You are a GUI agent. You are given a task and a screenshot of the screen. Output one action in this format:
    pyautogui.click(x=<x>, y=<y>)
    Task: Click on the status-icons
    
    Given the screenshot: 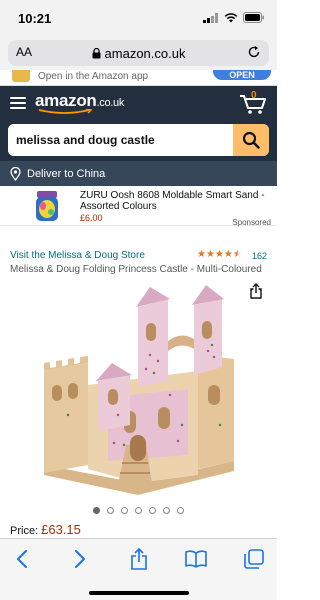 What is the action you would take?
    pyautogui.click(x=234, y=17)
    